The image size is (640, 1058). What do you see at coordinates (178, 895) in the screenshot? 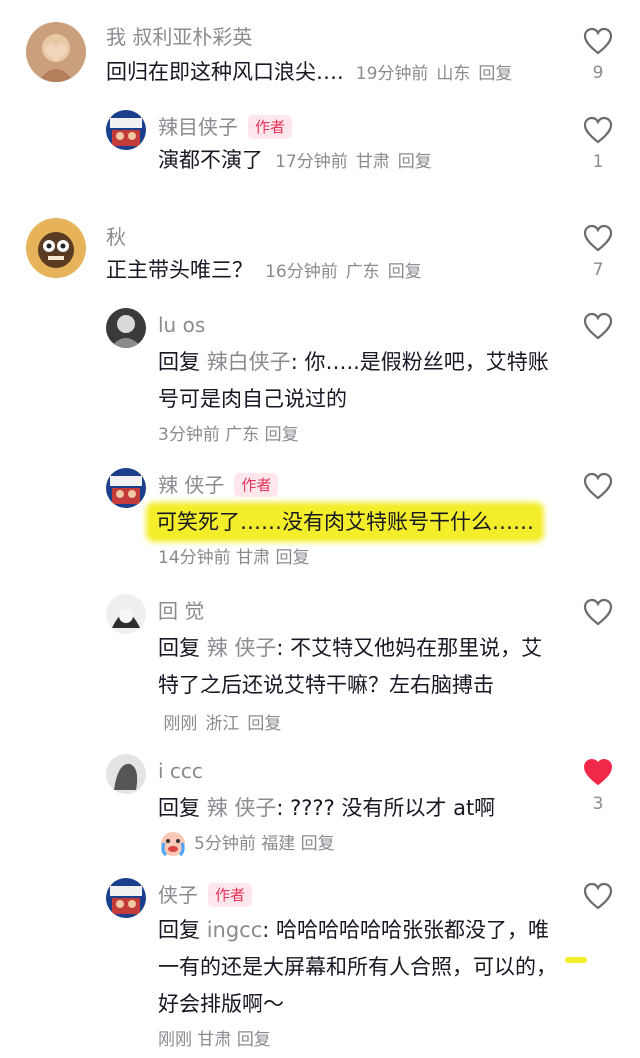
I see `username: 侠子` at bounding box center [178, 895].